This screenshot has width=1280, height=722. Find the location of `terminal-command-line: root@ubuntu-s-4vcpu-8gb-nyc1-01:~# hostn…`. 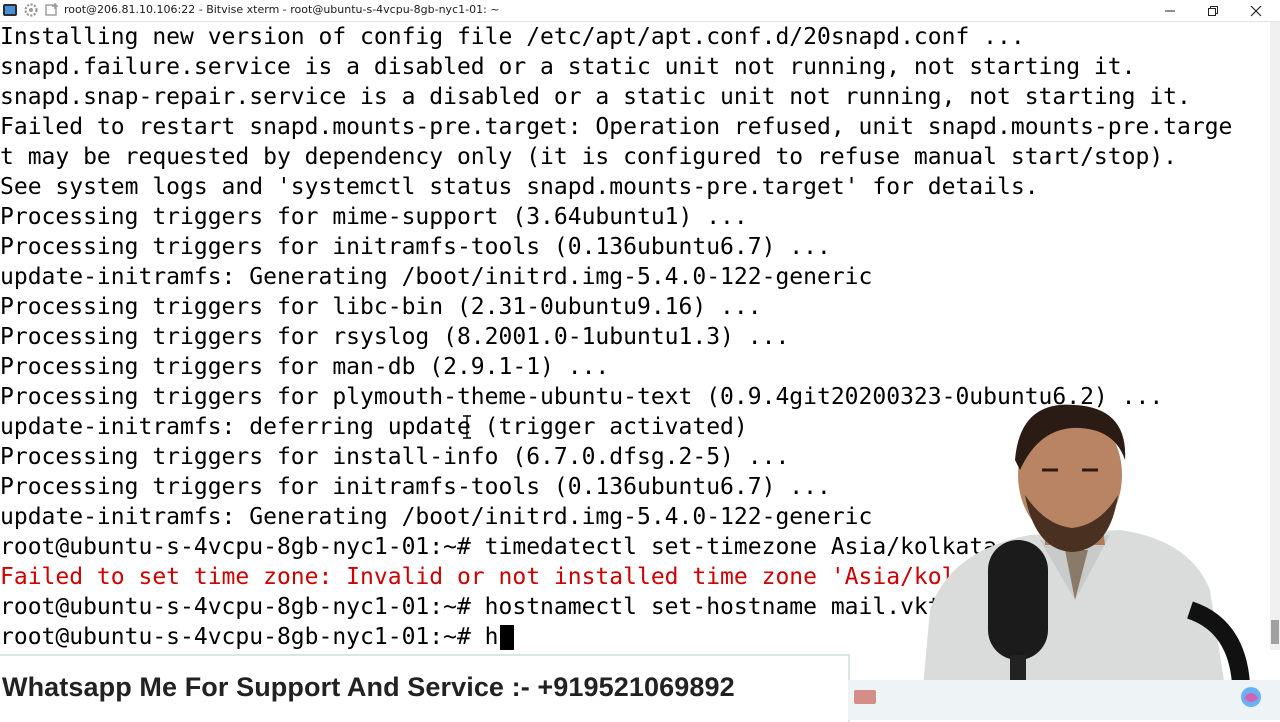

terminal-command-line: root@ubuntu-s-4vcpu-8gb-nyc1-01:~# hostn… is located at coordinates (471, 607).